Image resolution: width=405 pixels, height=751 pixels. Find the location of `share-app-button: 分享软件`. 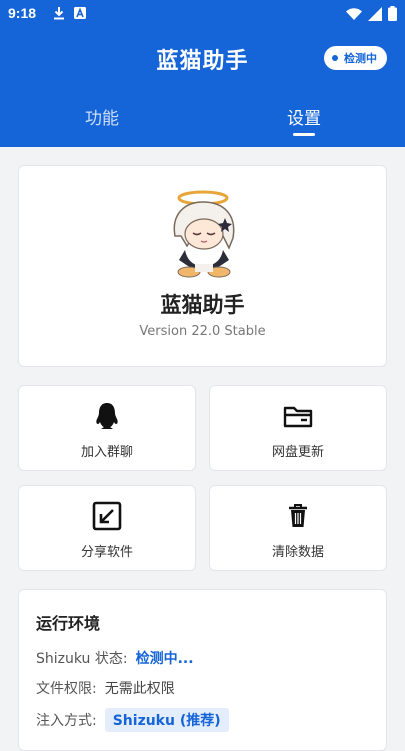

share-app-button: 分享软件 is located at coordinates (107, 528).